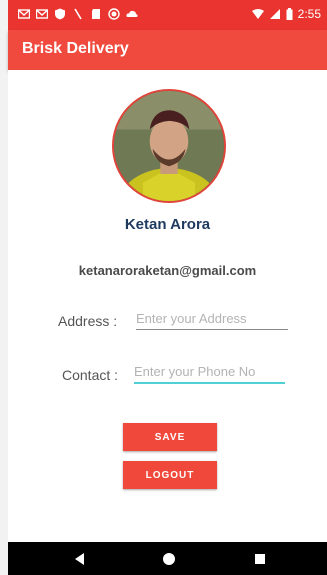  I want to click on address-input, so click(212, 320).